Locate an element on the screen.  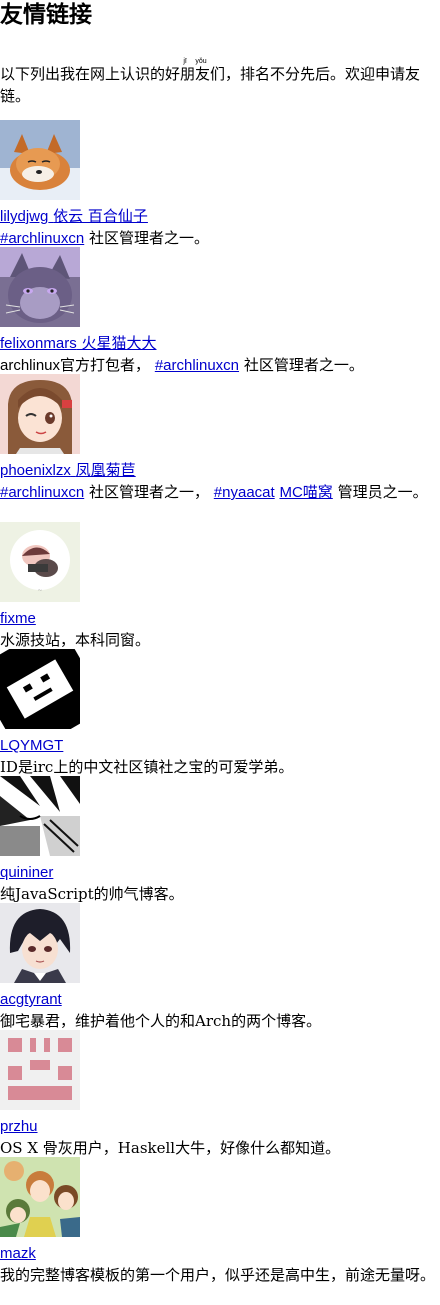
friend-name-line: phoenixlzx 凤凰菊苣 is located at coordinates (220, 470).